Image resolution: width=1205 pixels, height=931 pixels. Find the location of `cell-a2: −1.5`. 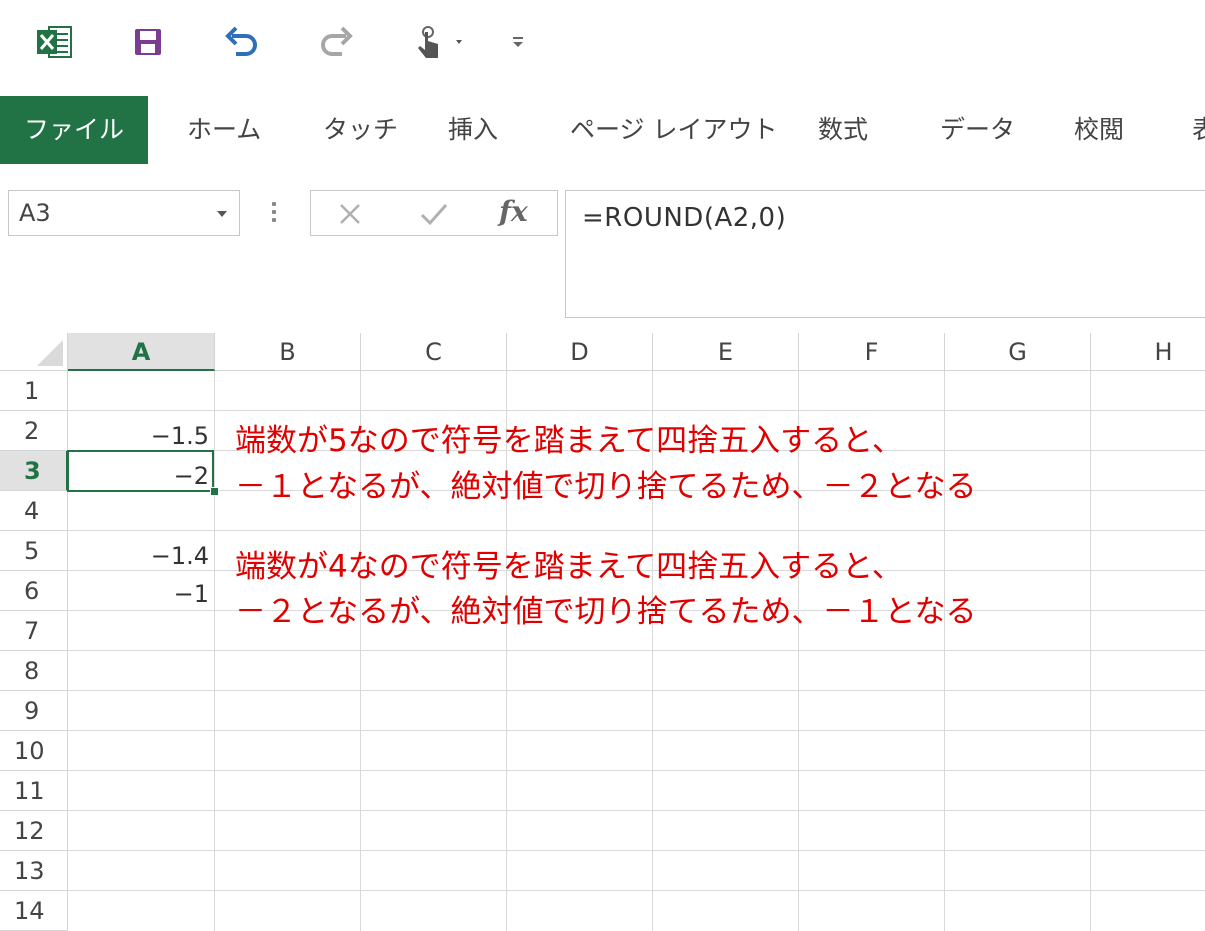

cell-a2: −1.5 is located at coordinates (138, 436).